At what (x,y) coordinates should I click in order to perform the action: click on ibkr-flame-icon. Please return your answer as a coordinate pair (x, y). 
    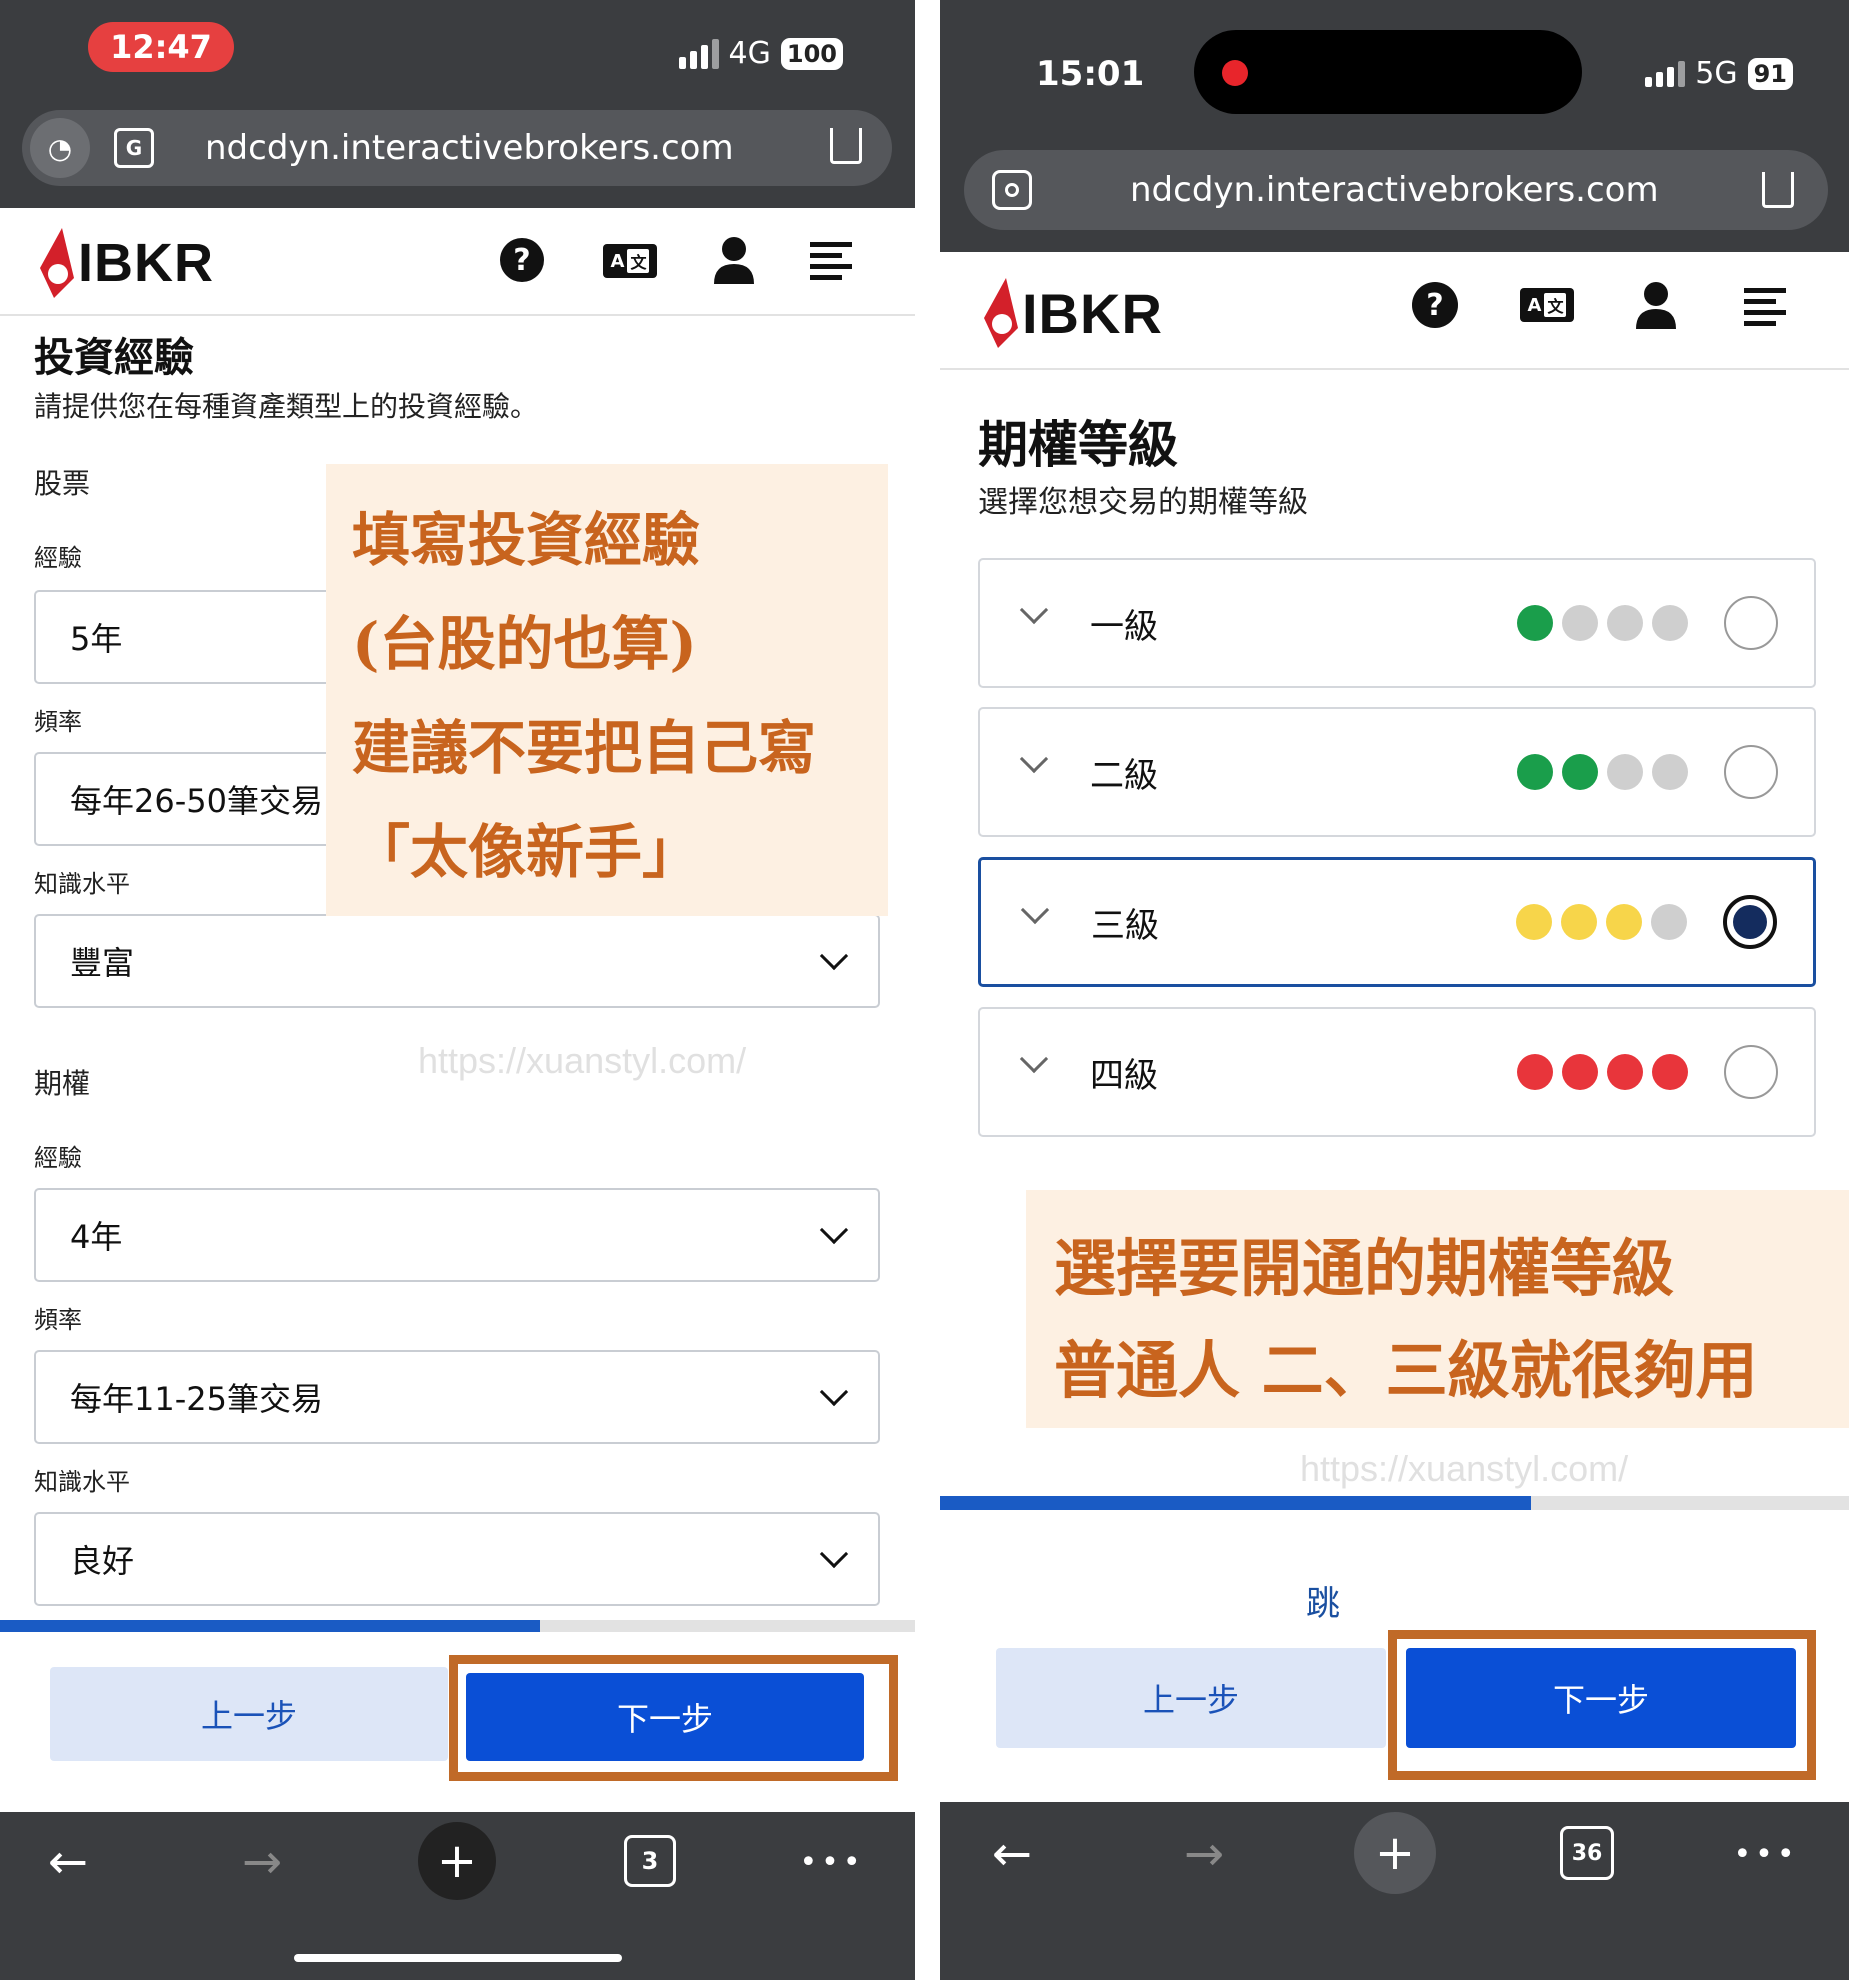
    Looking at the image, I should click on (57, 263).